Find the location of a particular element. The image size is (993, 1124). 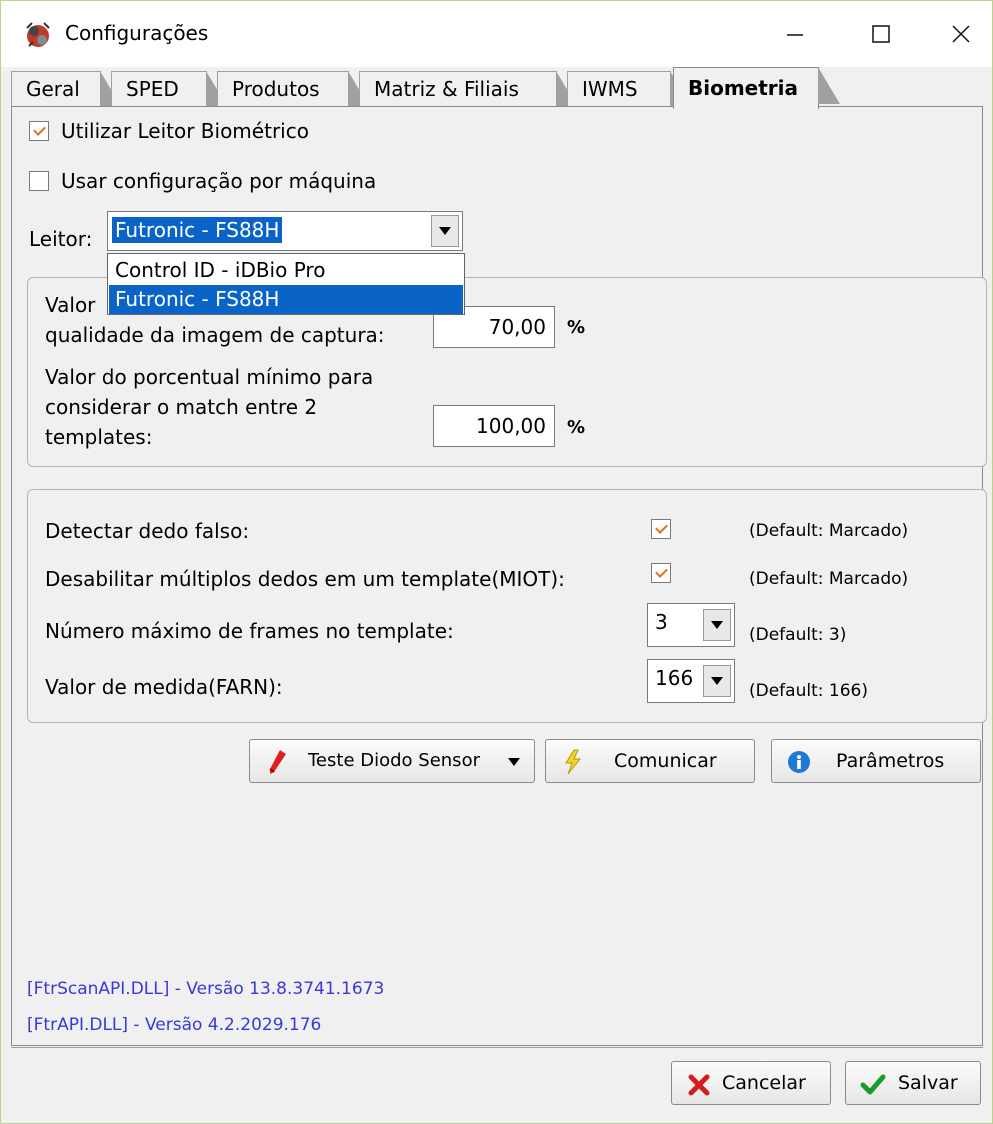

farn-select: 166 is located at coordinates (691, 681).